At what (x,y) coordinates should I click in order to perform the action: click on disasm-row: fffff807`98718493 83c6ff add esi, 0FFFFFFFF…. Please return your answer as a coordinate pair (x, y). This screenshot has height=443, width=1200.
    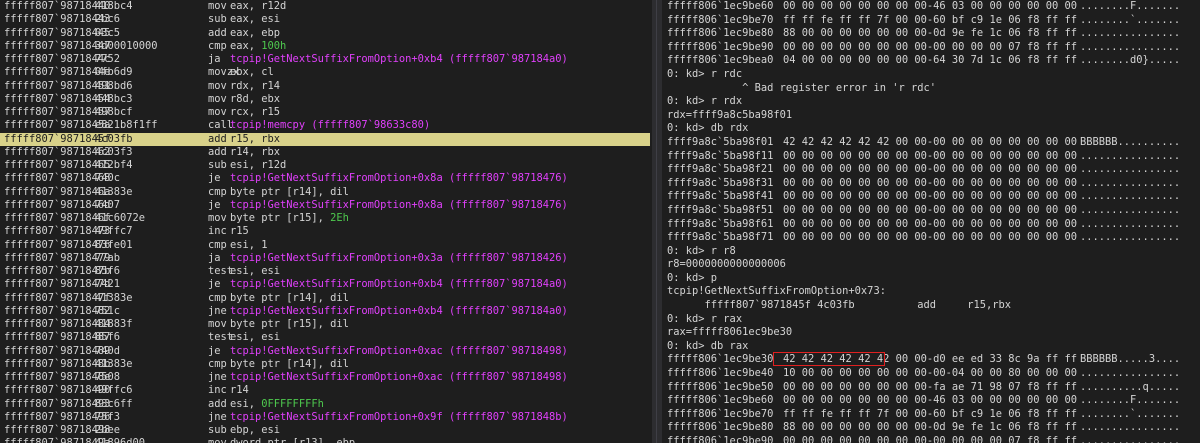
    Looking at the image, I should click on (325, 404).